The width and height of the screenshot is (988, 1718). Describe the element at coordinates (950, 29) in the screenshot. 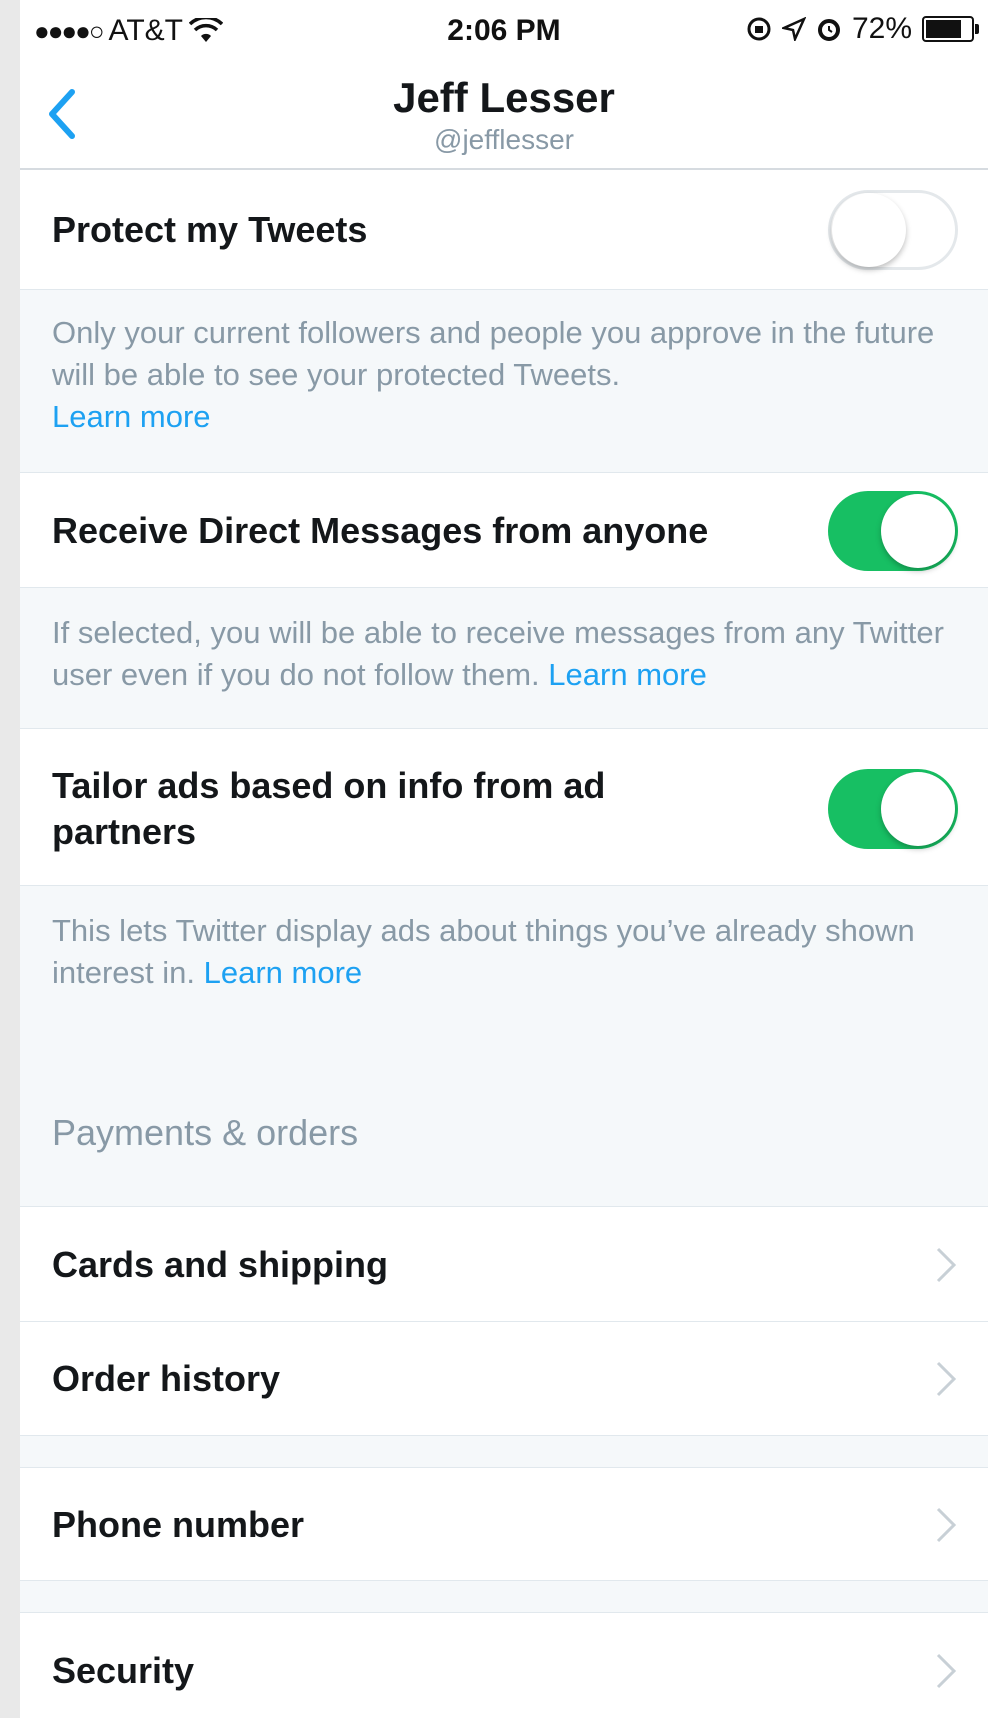

I see `battery-icon` at that location.